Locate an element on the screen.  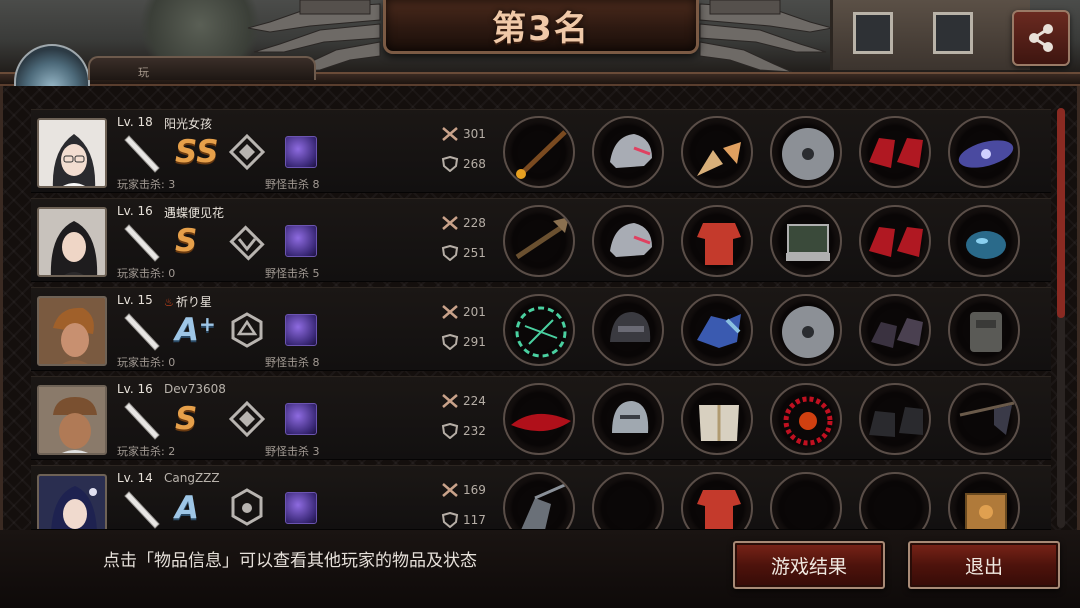
player-row: Lv. 15 ♨ 祈り星 A+ 玩家击杀: 0 野怪击杀 8 201 291 is located at coordinates (541, 329).